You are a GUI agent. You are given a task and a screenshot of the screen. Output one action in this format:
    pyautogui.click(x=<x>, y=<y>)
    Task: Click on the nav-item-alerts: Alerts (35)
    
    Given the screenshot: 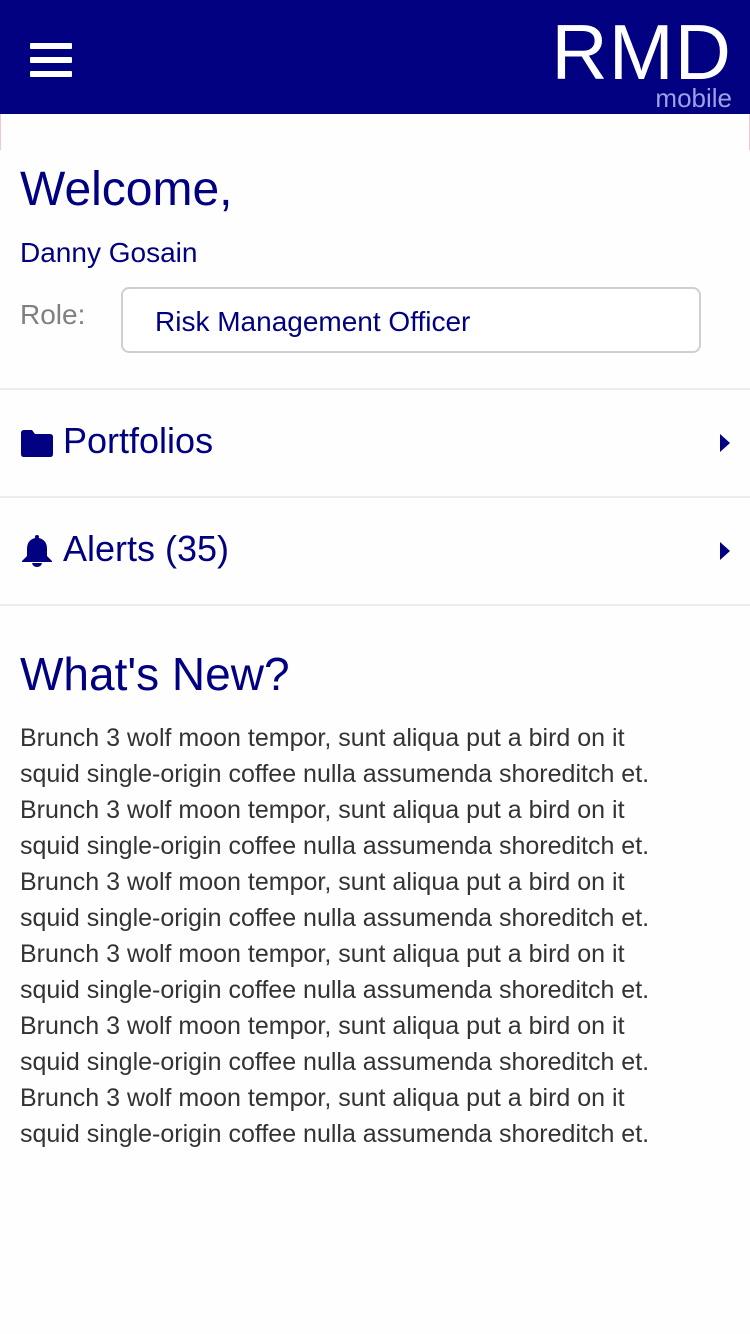 What is the action you would take?
    pyautogui.click(x=375, y=551)
    